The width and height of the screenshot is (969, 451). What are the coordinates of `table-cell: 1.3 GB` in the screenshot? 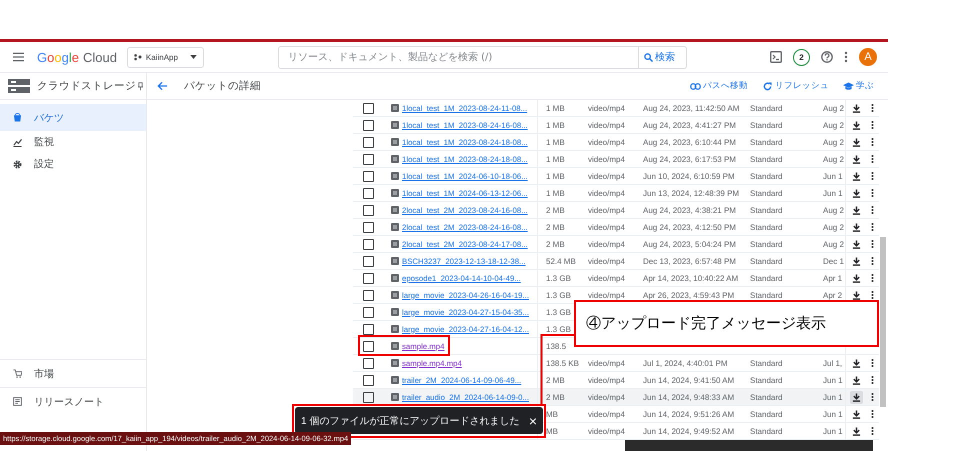 It's located at (558, 329).